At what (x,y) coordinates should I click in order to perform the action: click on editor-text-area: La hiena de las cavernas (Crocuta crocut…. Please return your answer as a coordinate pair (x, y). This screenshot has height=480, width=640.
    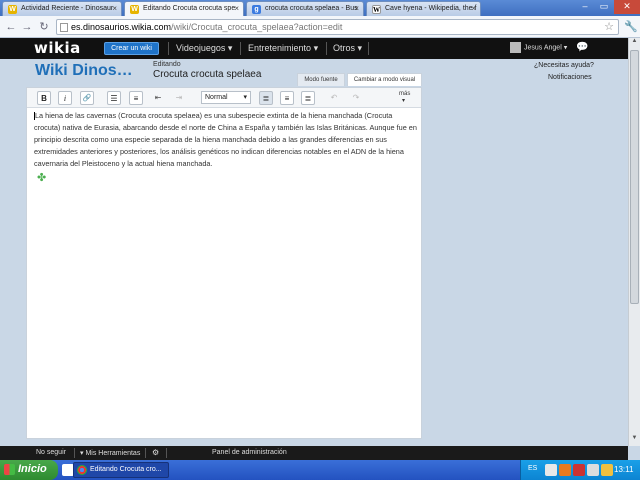
    Looking at the image, I should click on (225, 140).